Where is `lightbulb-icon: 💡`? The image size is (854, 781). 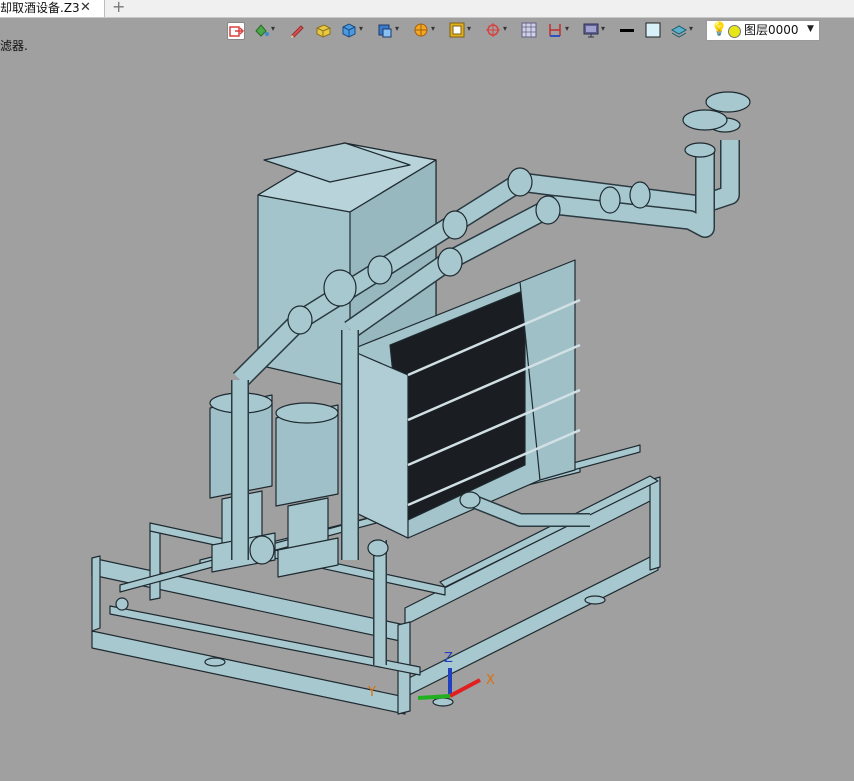
lightbulb-icon: 💡 is located at coordinates (719, 30).